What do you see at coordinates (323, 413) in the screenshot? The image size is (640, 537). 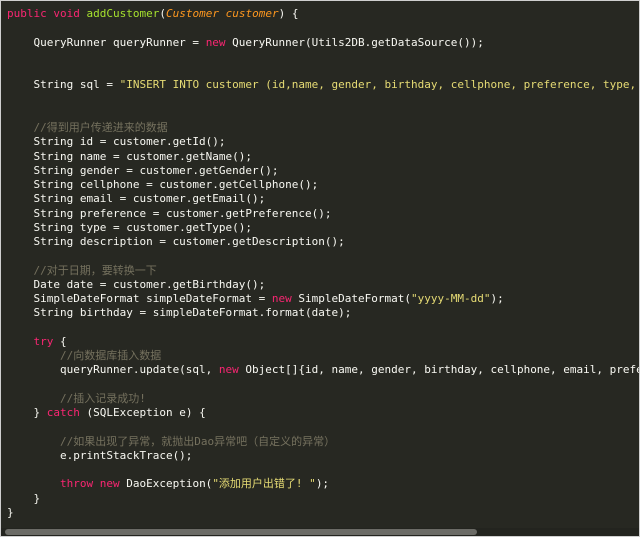 I see `code-line: } catch (SQLException e) {` at bounding box center [323, 413].